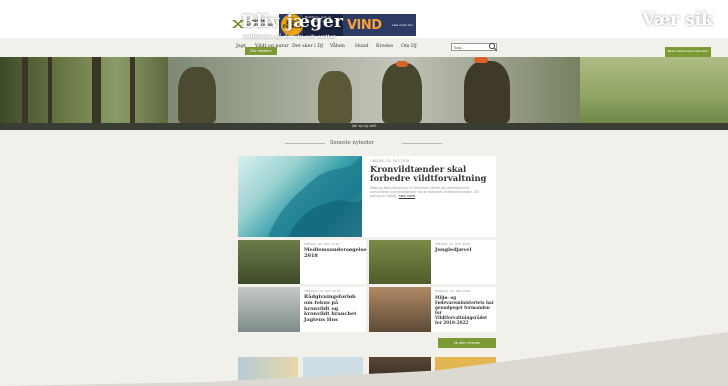 The height and width of the screenshot is (386, 728). I want to click on hero-hunters-image, so click(374, 90).